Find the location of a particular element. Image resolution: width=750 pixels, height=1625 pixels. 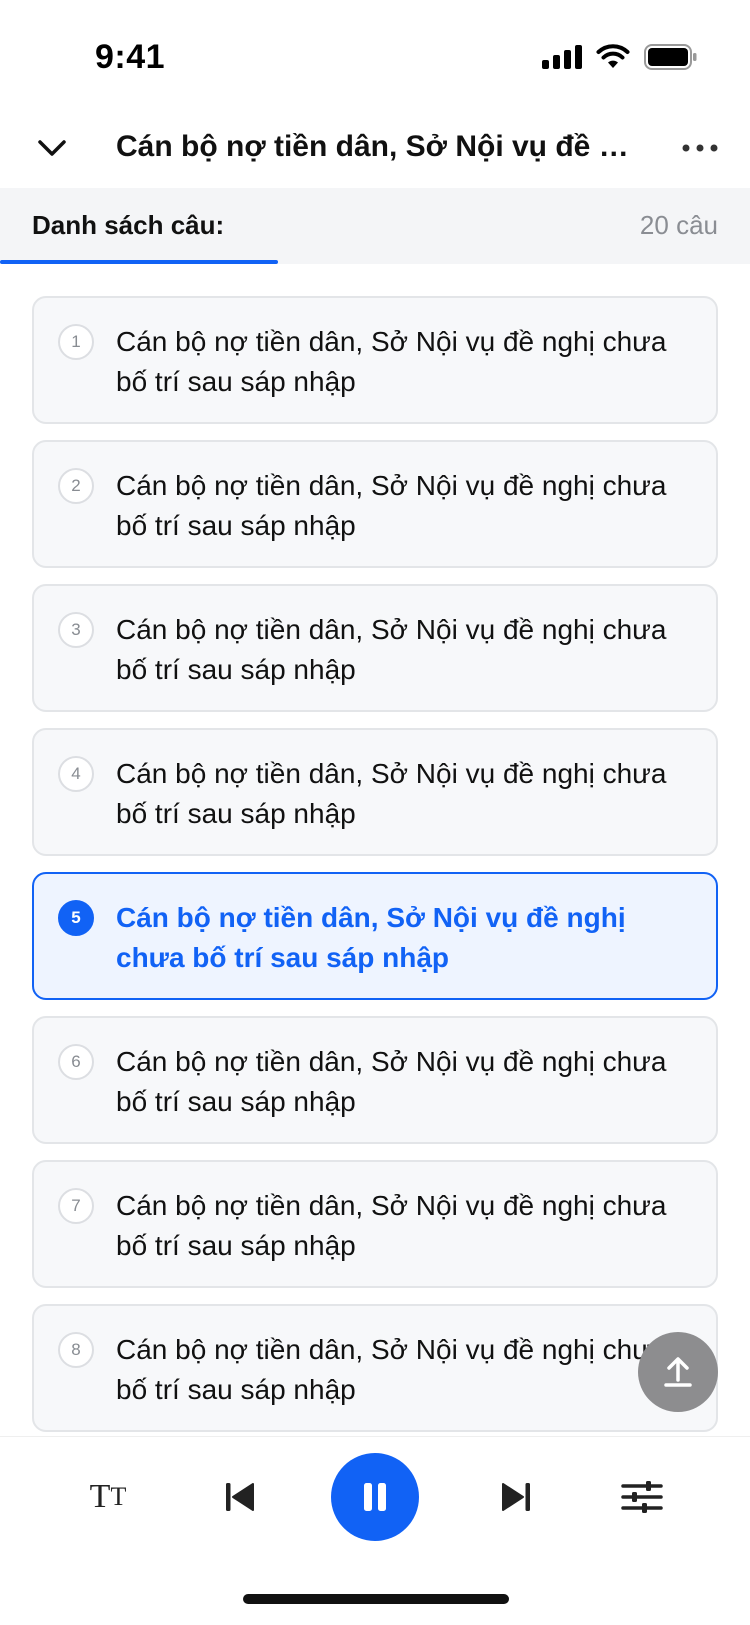

scroll-top-button is located at coordinates (678, 1372).